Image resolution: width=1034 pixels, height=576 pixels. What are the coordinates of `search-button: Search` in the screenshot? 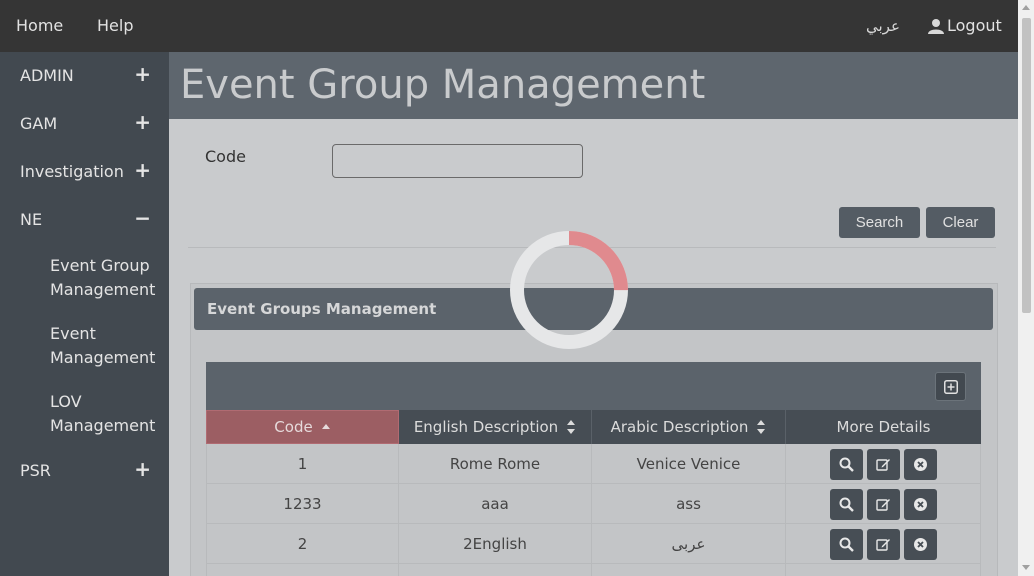 It's located at (879, 222).